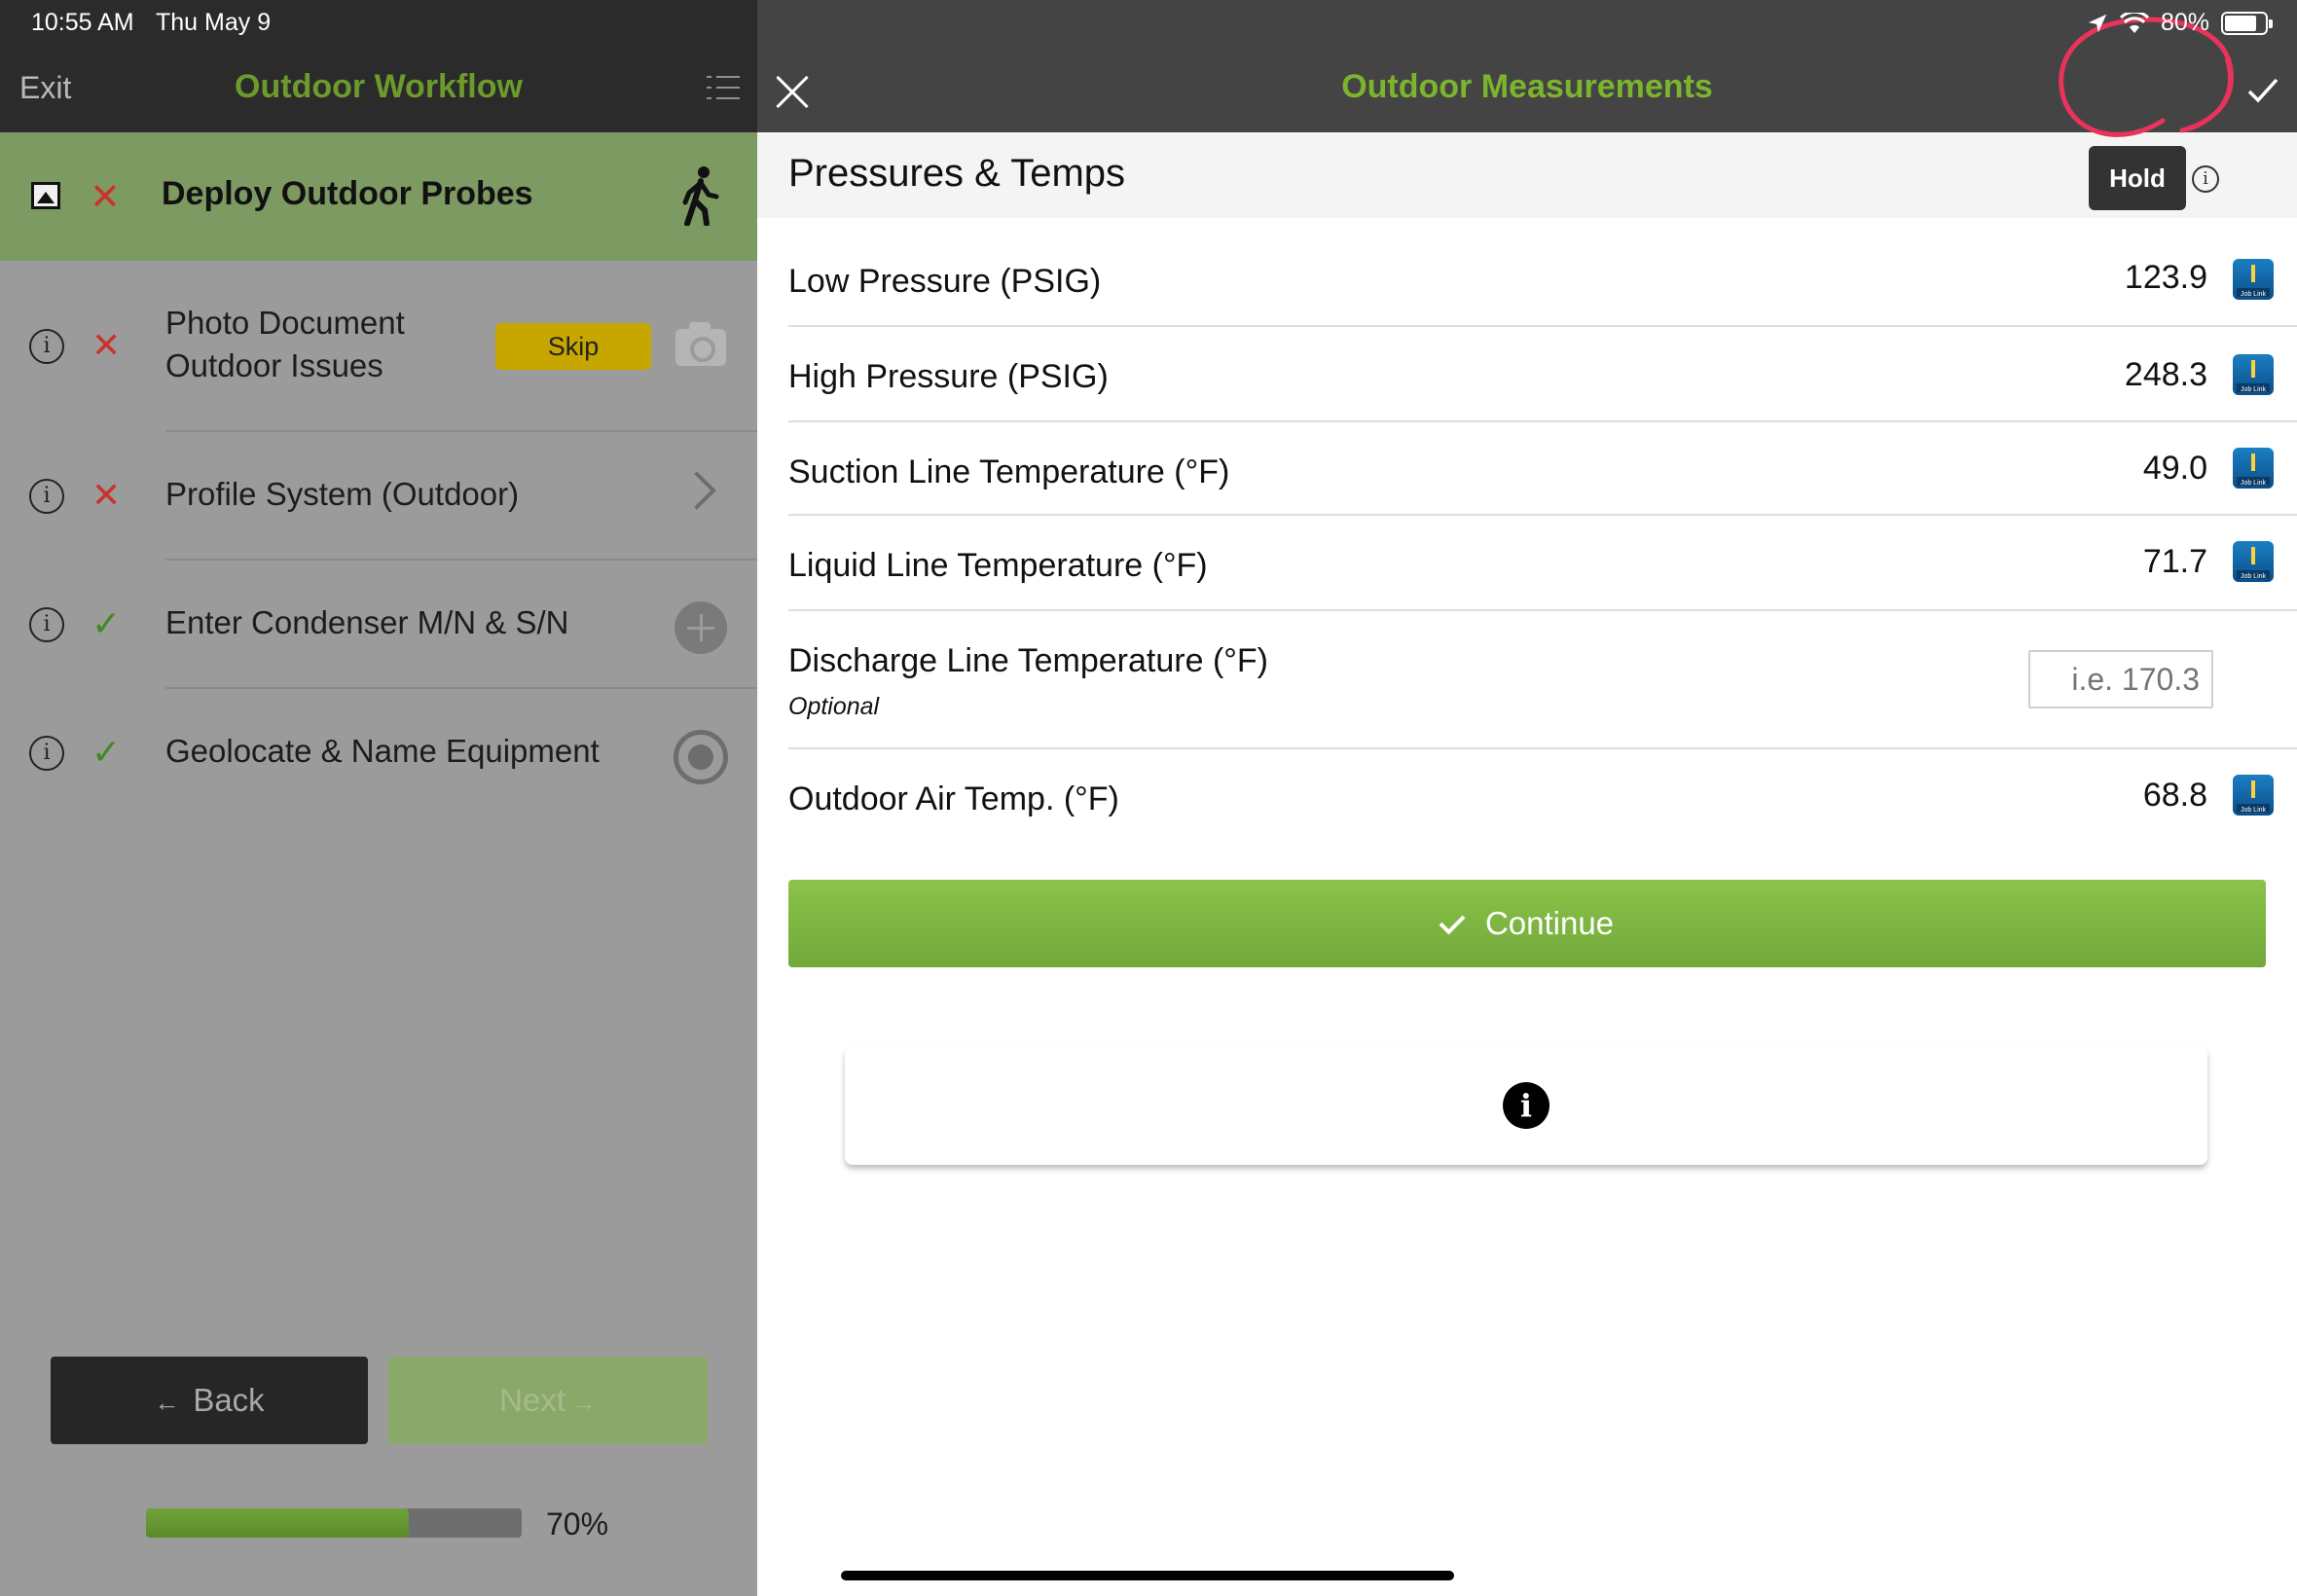  Describe the element at coordinates (229, 1400) in the screenshot. I see `back-button-label: Back` at that location.